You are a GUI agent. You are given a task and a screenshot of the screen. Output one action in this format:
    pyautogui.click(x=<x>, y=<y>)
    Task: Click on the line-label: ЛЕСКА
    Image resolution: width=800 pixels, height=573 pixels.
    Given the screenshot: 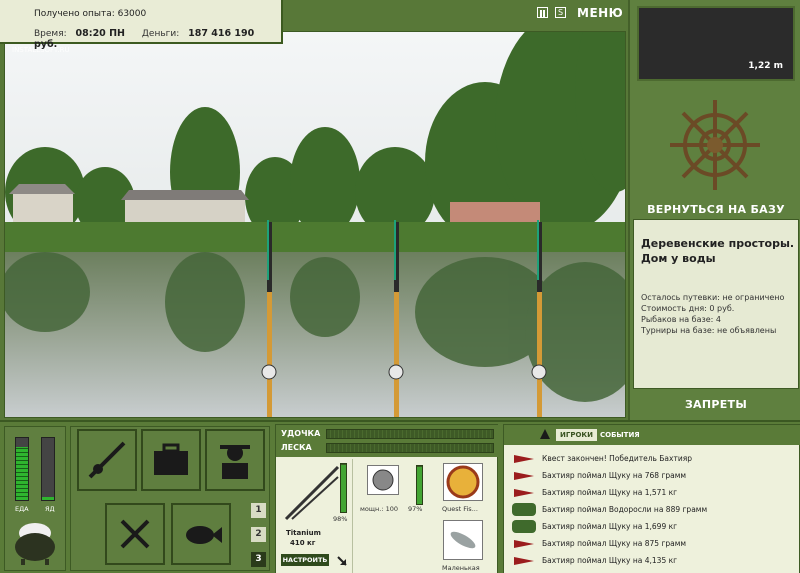 What is the action you would take?
    pyautogui.click(x=296, y=447)
    